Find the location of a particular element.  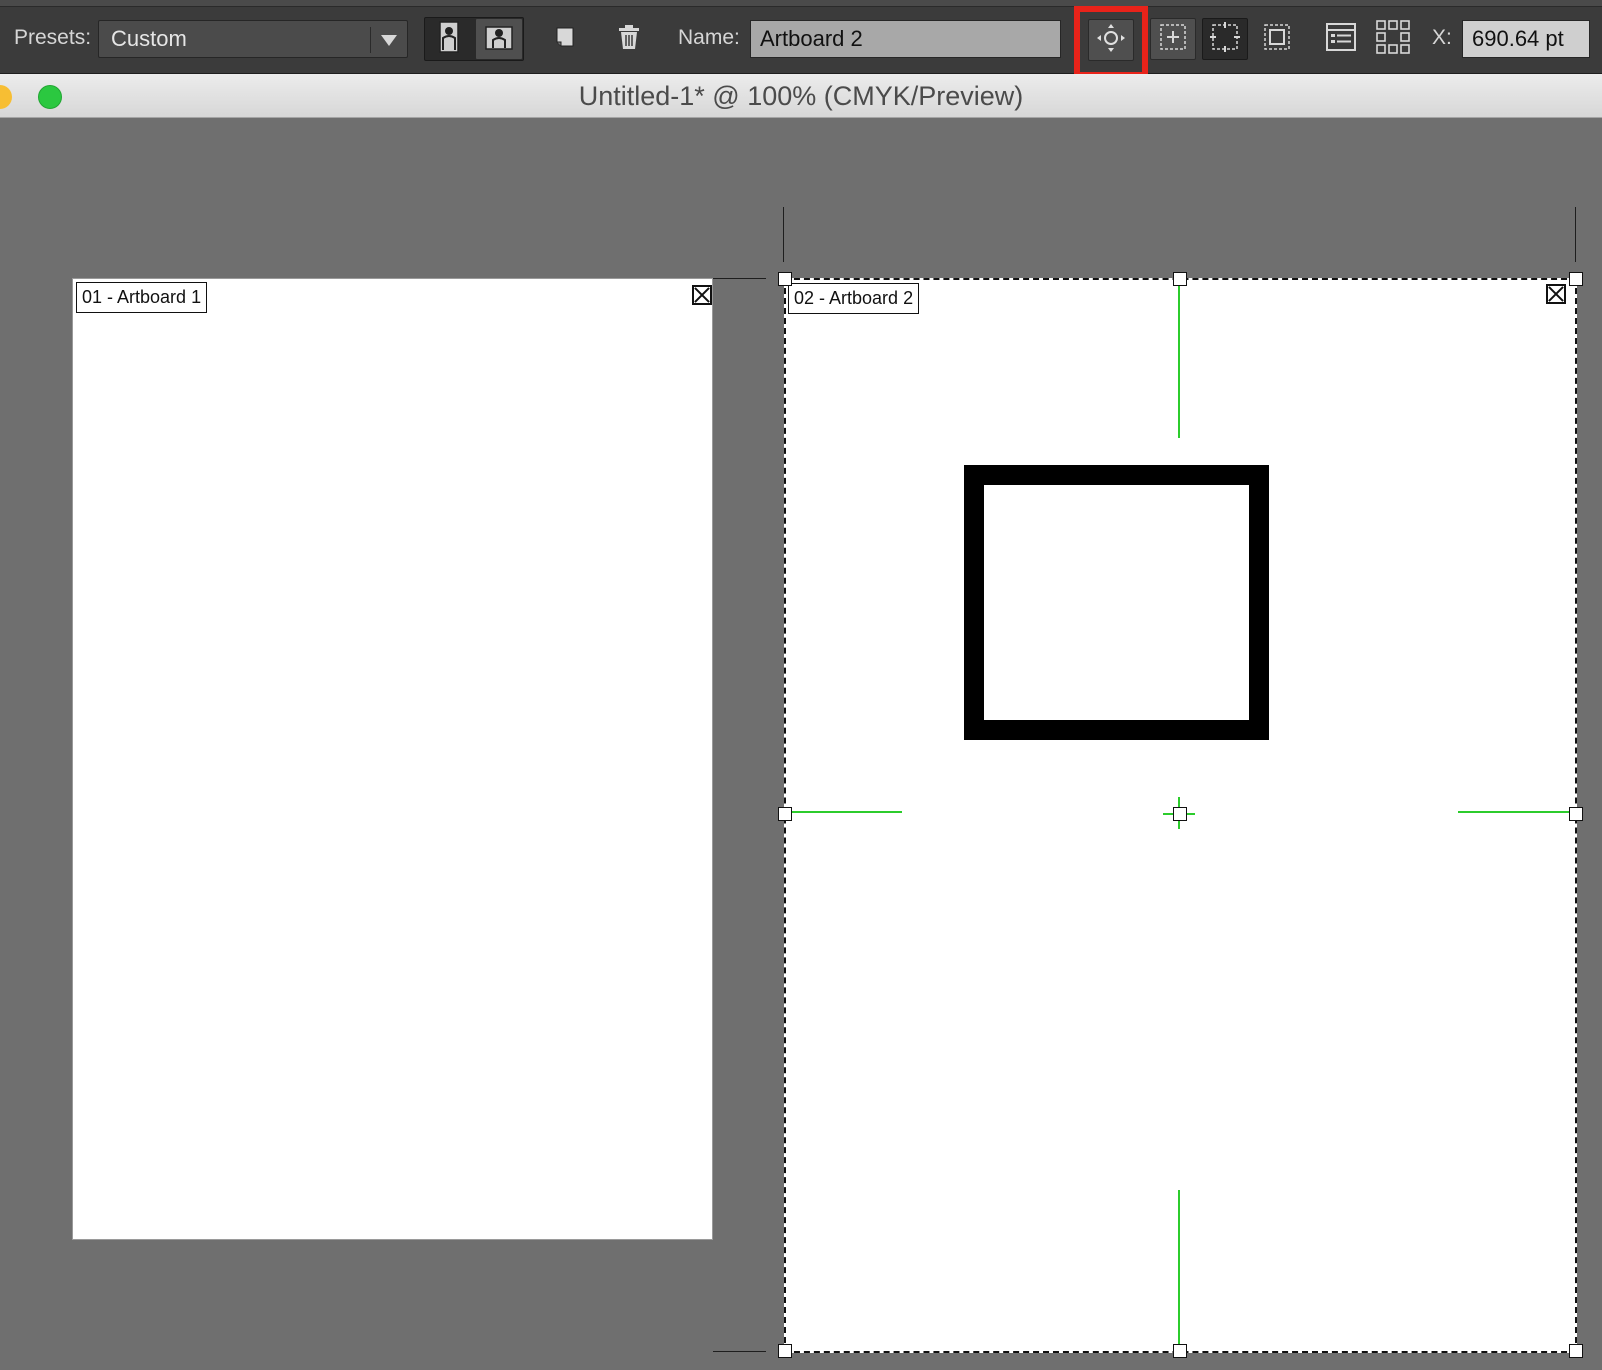

presets-label: Presets: is located at coordinates (53, 37).